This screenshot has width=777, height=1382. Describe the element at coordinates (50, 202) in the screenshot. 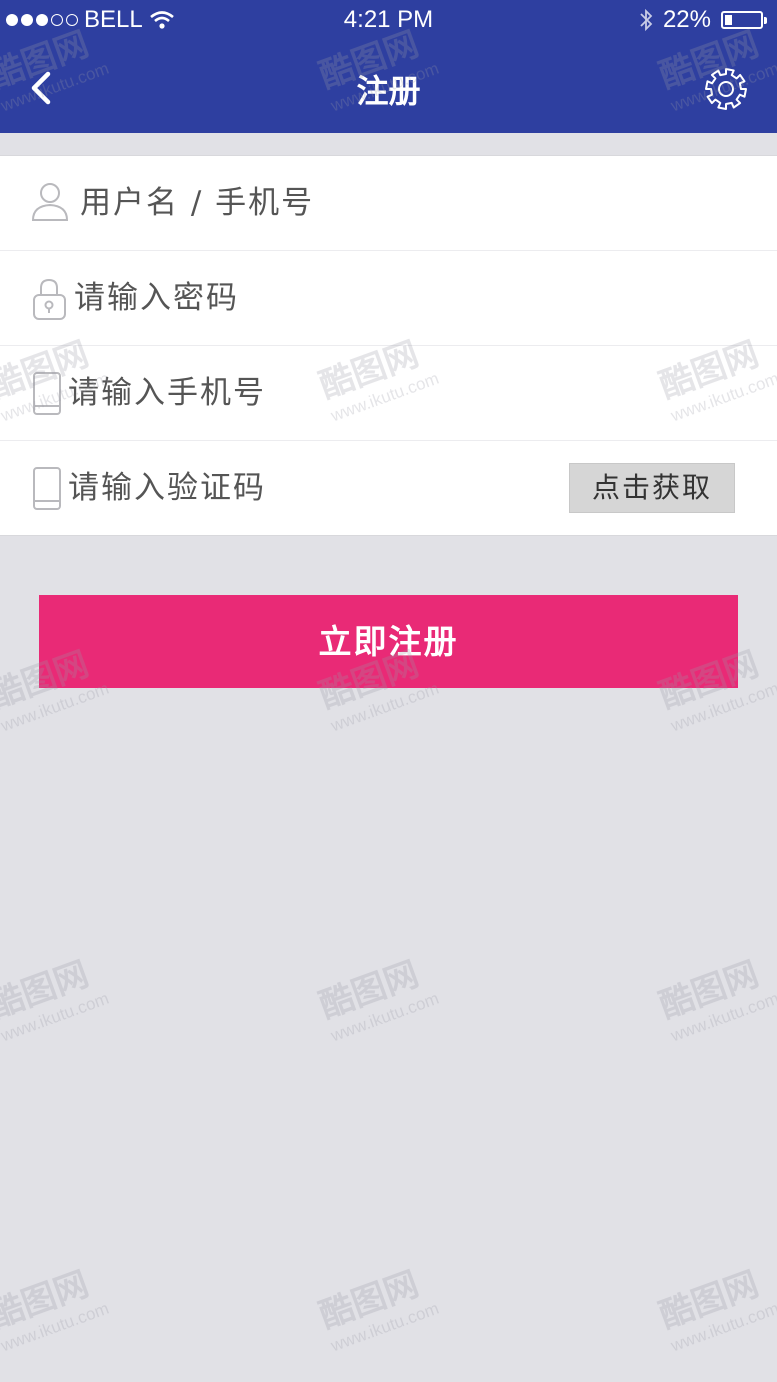

I see `user-icon` at that location.